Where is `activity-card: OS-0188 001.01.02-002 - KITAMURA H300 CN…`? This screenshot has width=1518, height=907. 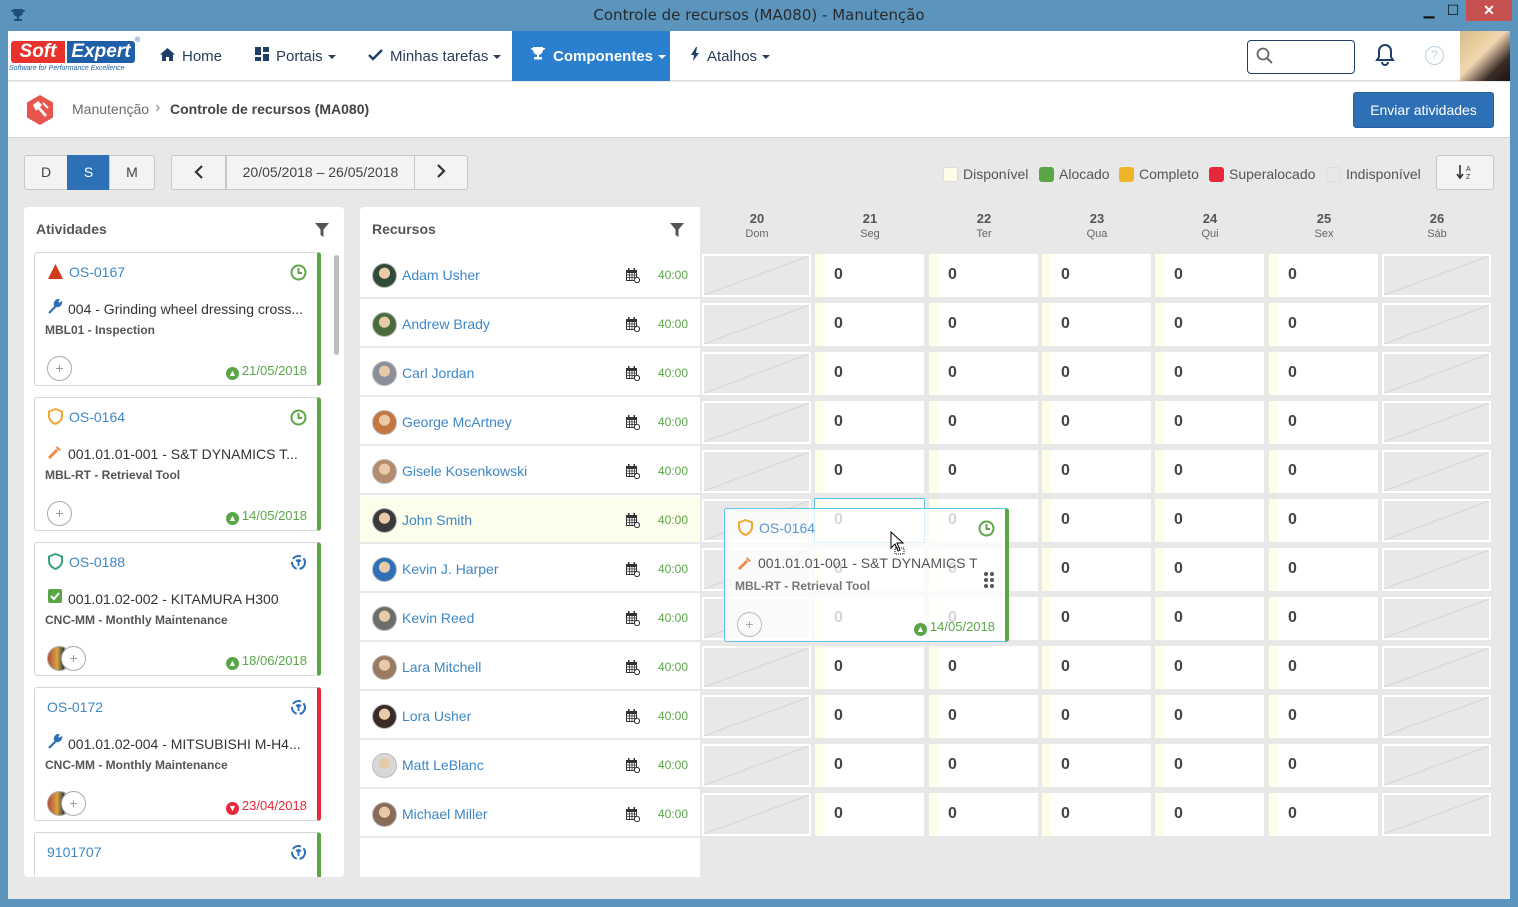 activity-card: OS-0188 001.01.02-002 - KITAMURA H300 CN… is located at coordinates (177, 609).